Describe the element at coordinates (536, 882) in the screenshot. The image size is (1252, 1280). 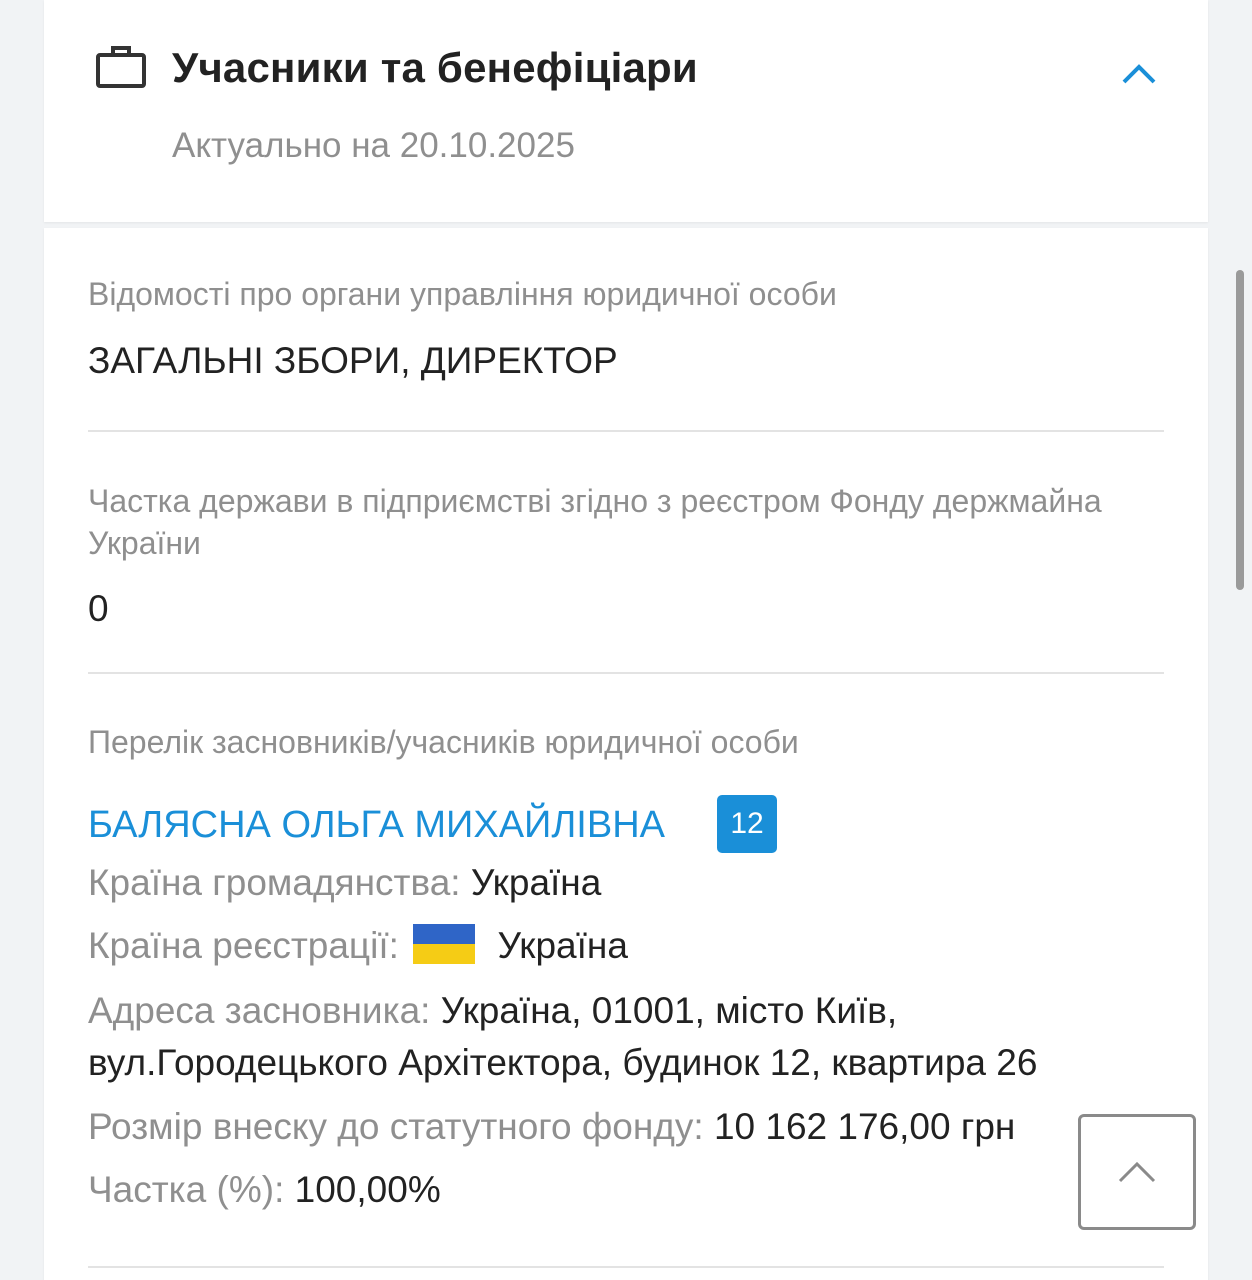
I see `citizenship-value: Україна` at that location.